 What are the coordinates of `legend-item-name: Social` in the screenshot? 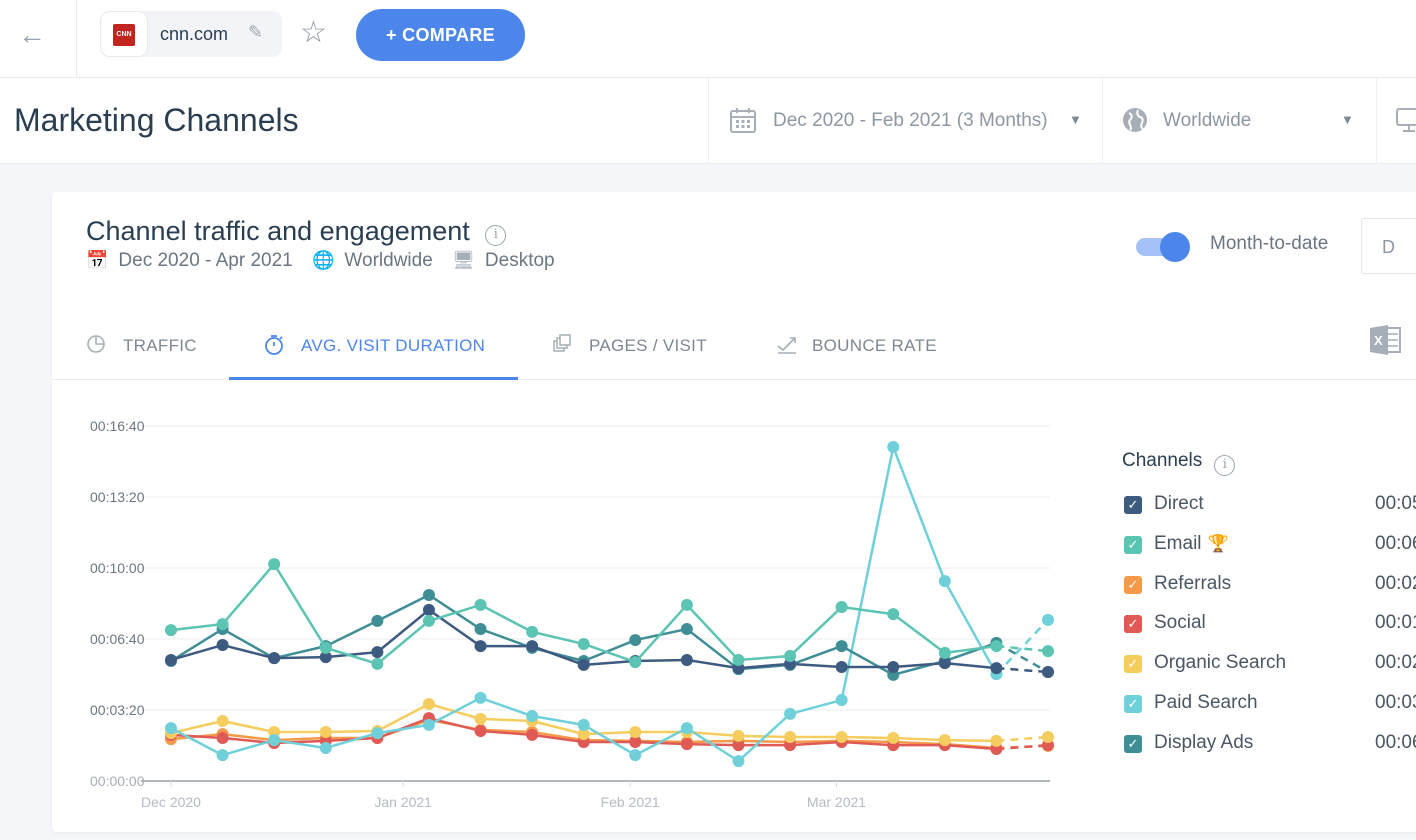 It's located at (1180, 623).